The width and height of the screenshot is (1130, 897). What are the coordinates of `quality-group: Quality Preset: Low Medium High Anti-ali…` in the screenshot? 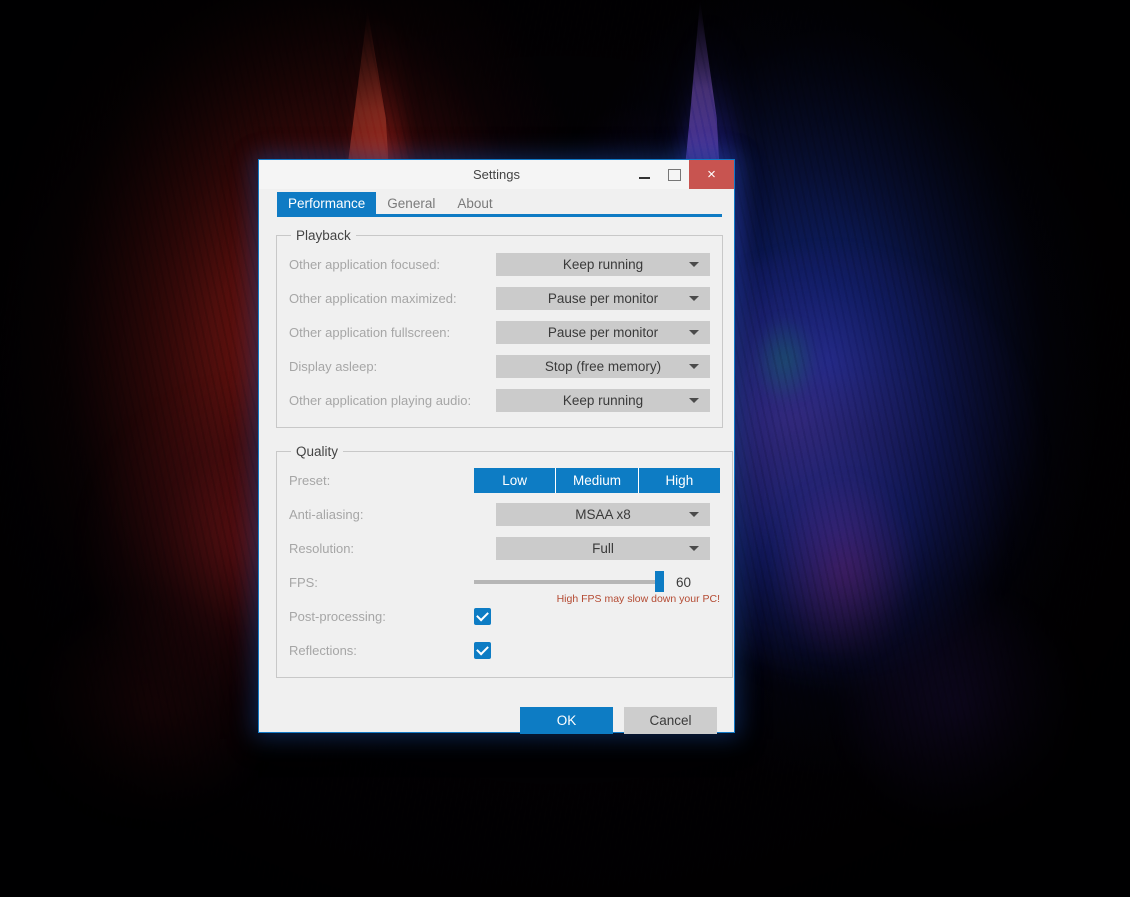 It's located at (504, 561).